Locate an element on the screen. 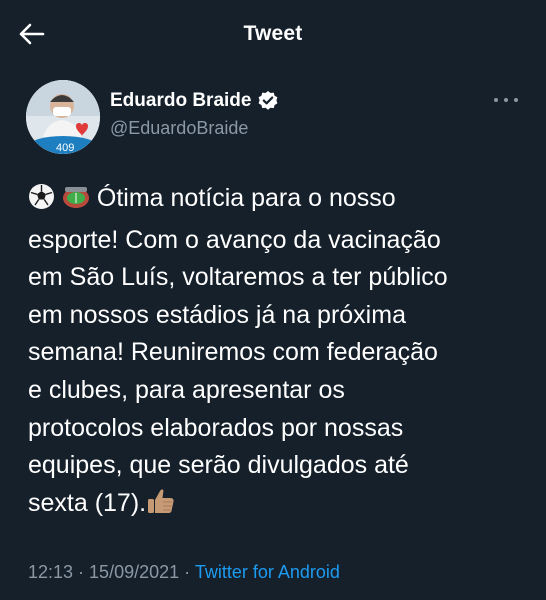 Image resolution: width=546 pixels, height=600 pixels. author-display-name: Eduardo Braide is located at coordinates (180, 101).